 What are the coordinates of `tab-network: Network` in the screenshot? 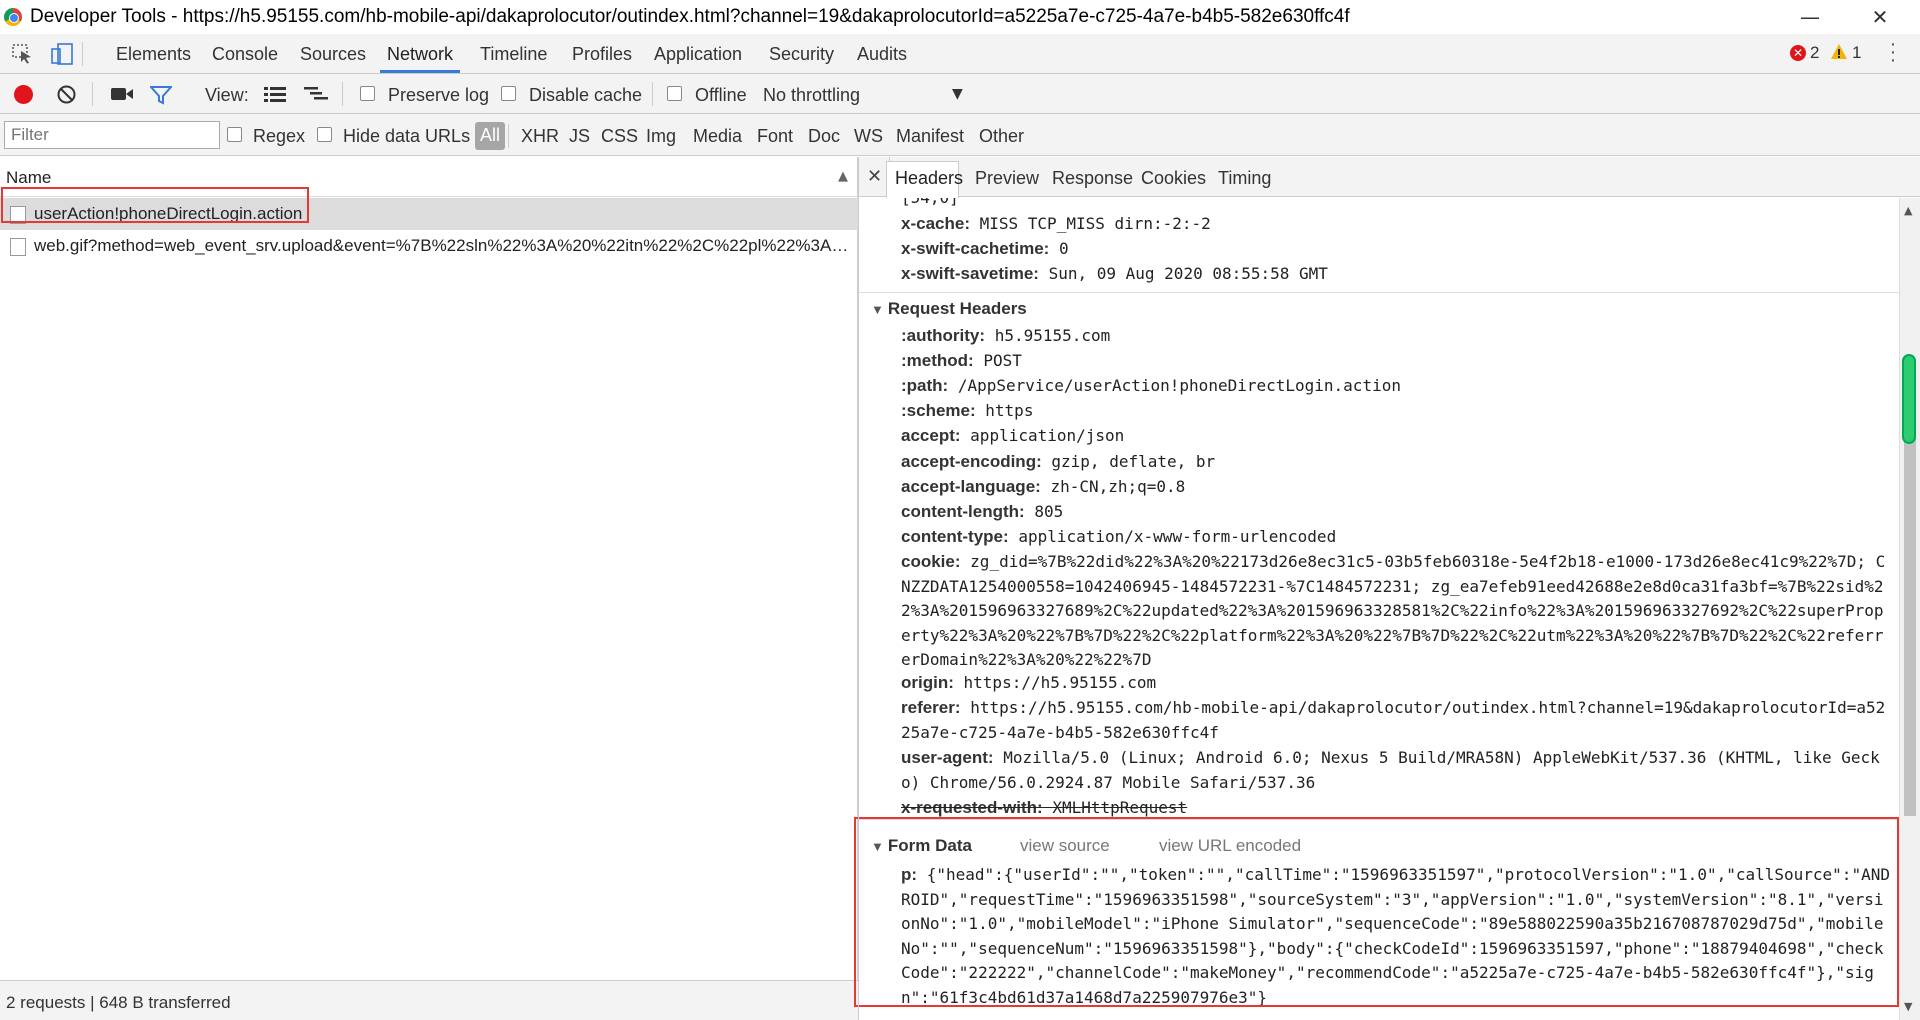 It's located at (420, 54).